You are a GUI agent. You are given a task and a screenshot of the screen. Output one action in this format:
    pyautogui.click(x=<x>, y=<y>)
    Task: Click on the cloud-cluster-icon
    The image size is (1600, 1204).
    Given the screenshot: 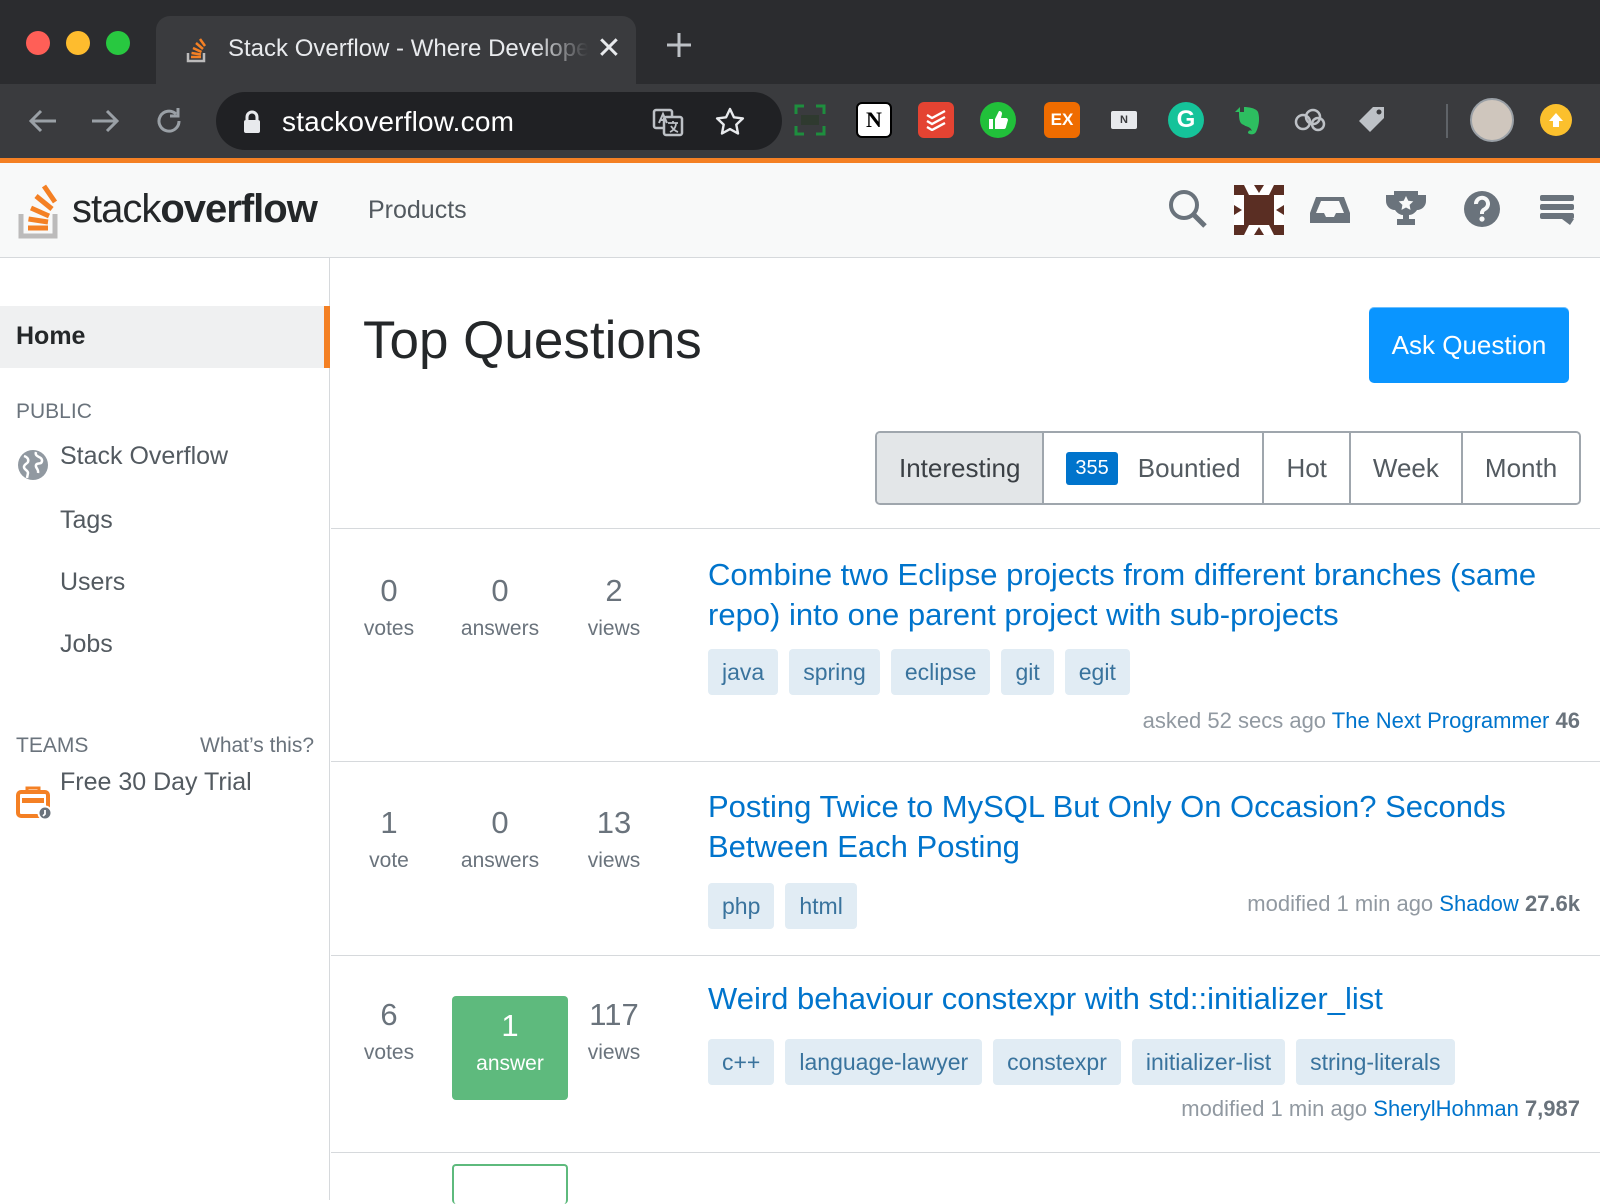 What is the action you would take?
    pyautogui.click(x=1310, y=120)
    